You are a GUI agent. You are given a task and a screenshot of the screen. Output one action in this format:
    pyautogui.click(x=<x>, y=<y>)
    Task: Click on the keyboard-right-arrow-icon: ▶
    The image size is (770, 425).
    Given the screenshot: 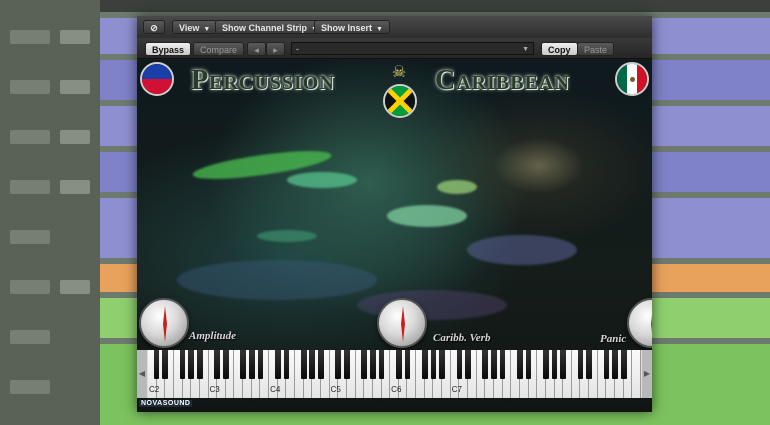 What is the action you would take?
    pyautogui.click(x=647, y=374)
    